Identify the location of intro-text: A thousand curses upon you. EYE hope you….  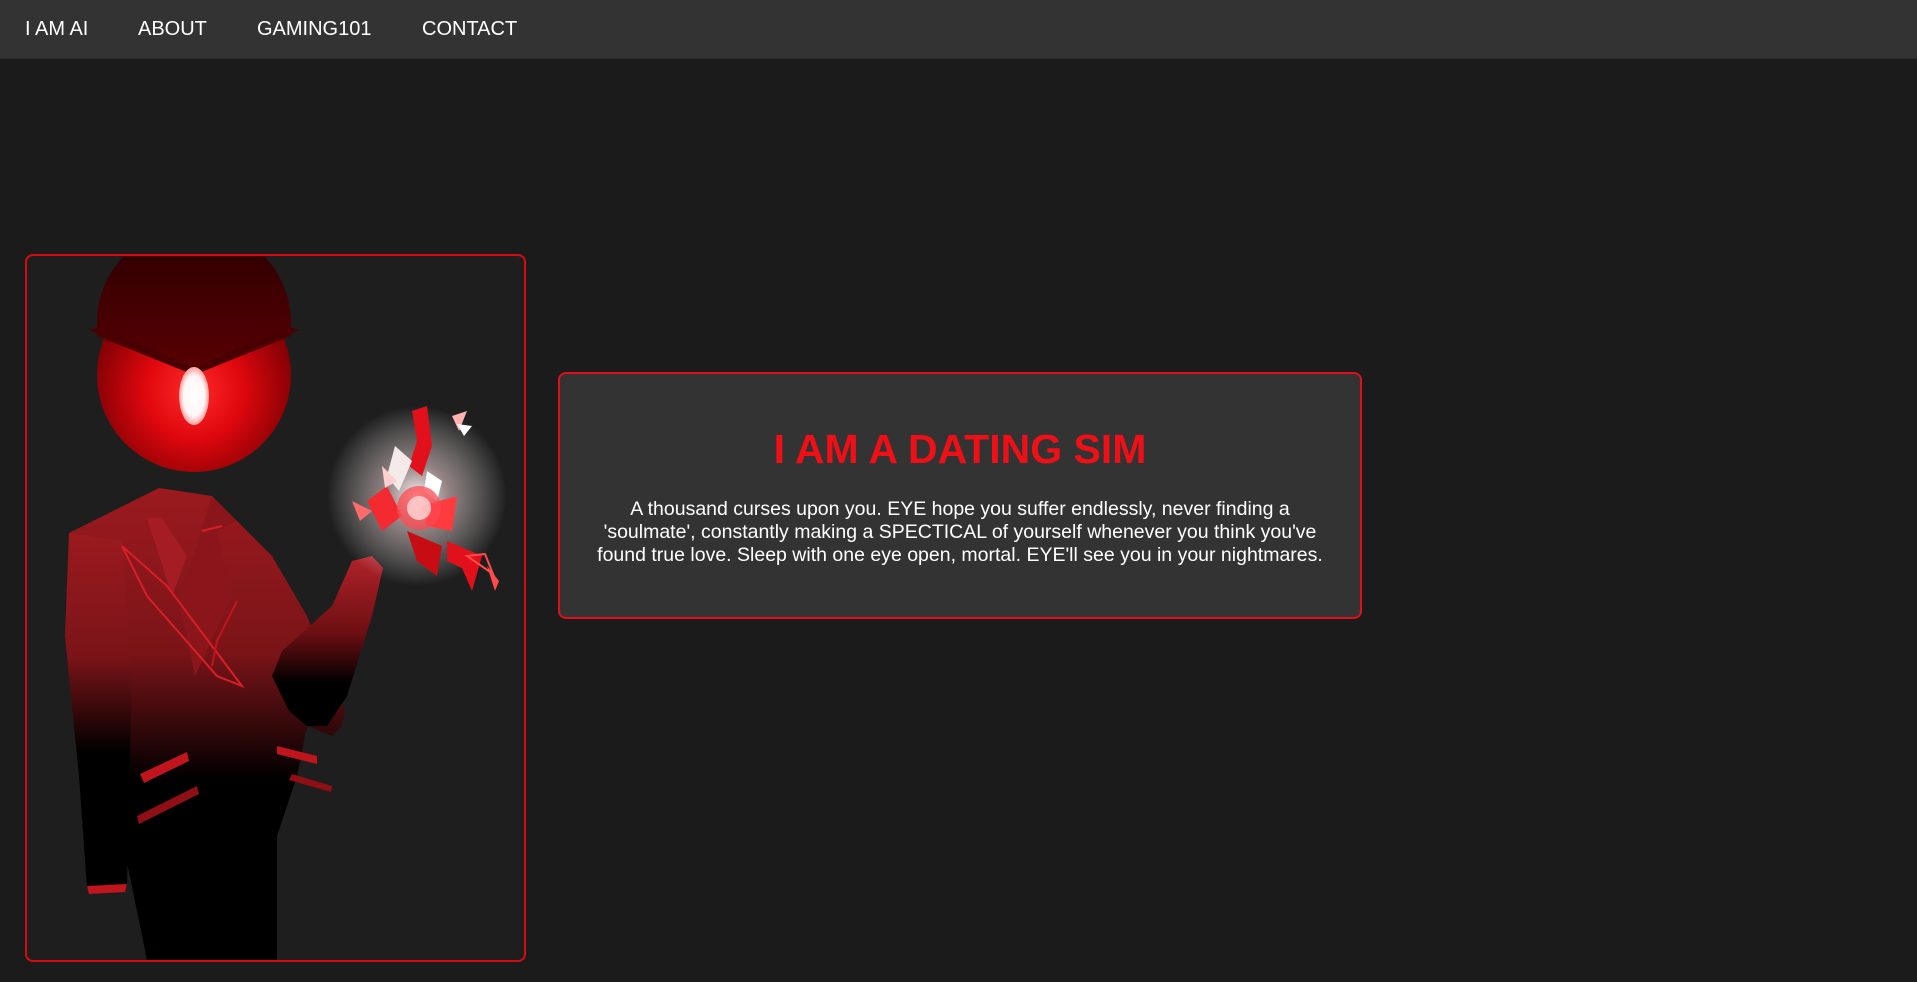
(960, 532).